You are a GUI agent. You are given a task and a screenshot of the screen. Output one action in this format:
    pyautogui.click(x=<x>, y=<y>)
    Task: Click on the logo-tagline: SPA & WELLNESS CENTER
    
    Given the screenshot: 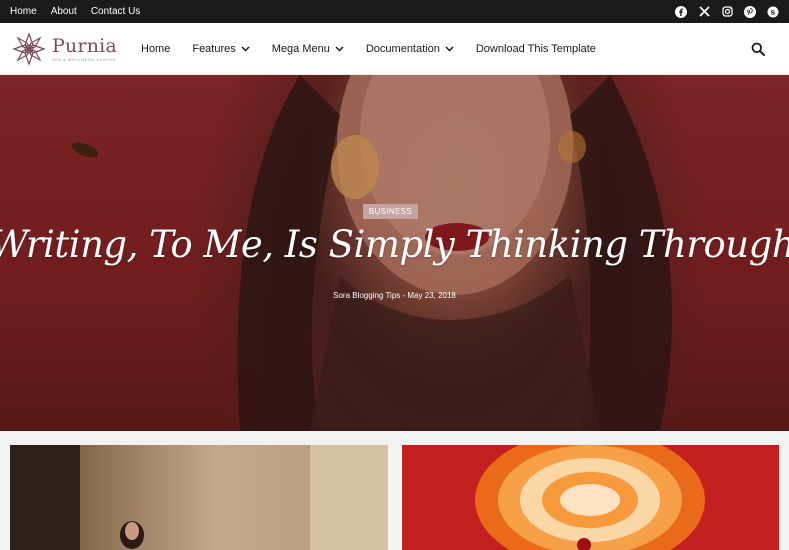 What is the action you would take?
    pyautogui.click(x=84, y=59)
    